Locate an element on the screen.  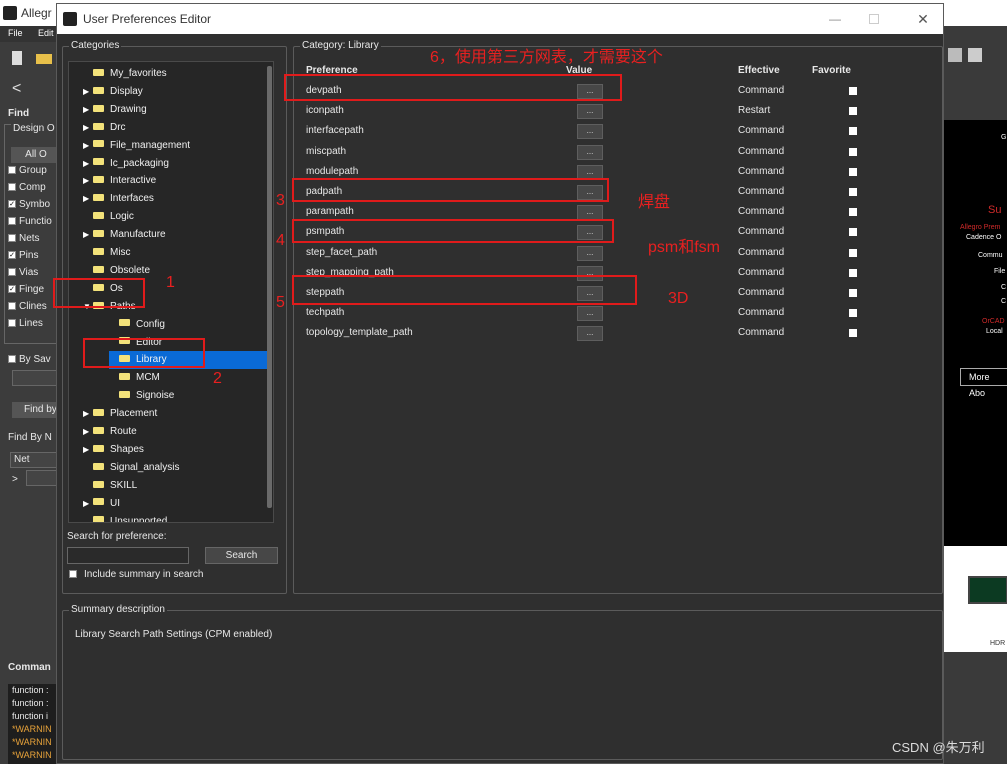
search-button: Search is located at coordinates (241, 555).